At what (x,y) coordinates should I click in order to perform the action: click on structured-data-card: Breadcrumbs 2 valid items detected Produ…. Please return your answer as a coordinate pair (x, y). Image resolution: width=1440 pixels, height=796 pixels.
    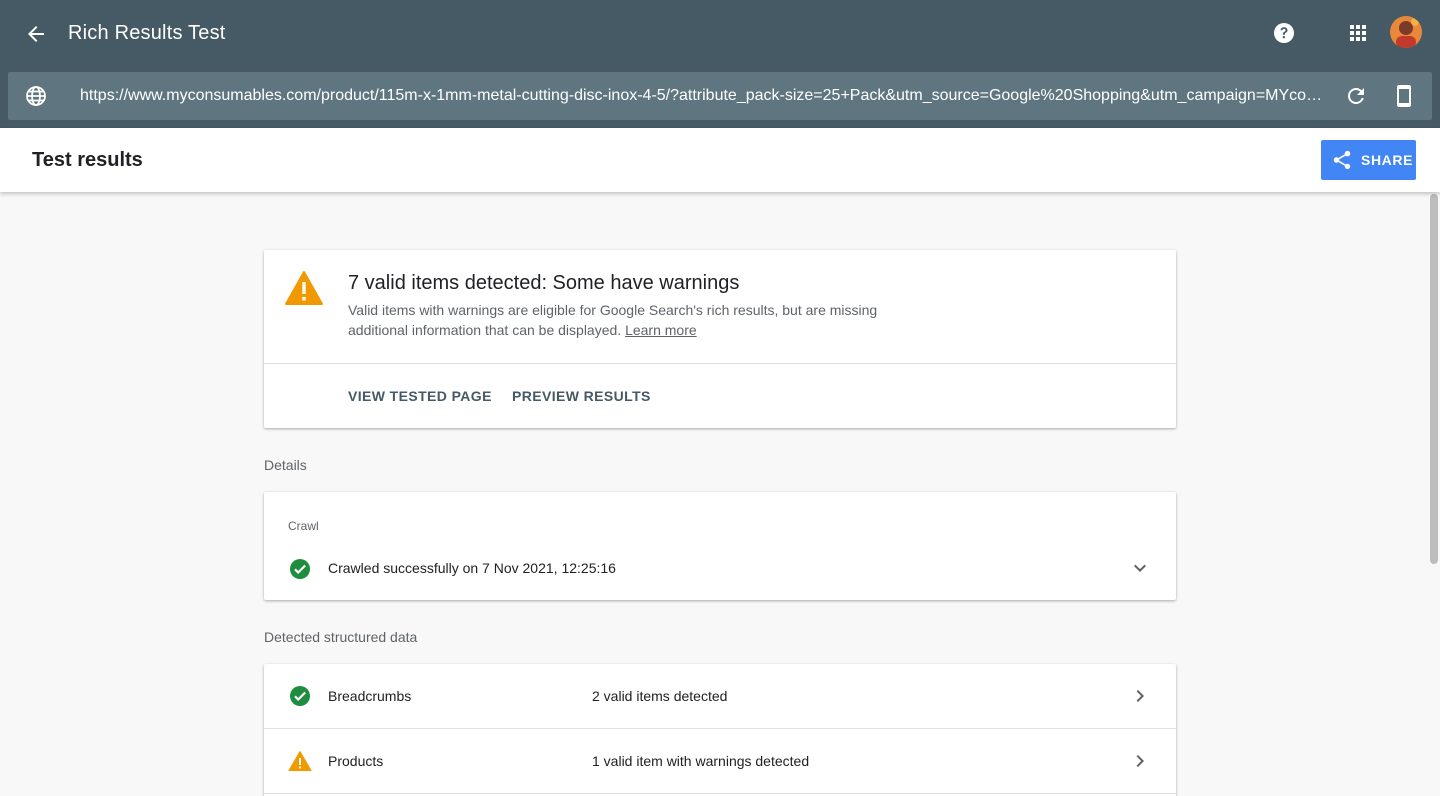
    Looking at the image, I should click on (720, 730).